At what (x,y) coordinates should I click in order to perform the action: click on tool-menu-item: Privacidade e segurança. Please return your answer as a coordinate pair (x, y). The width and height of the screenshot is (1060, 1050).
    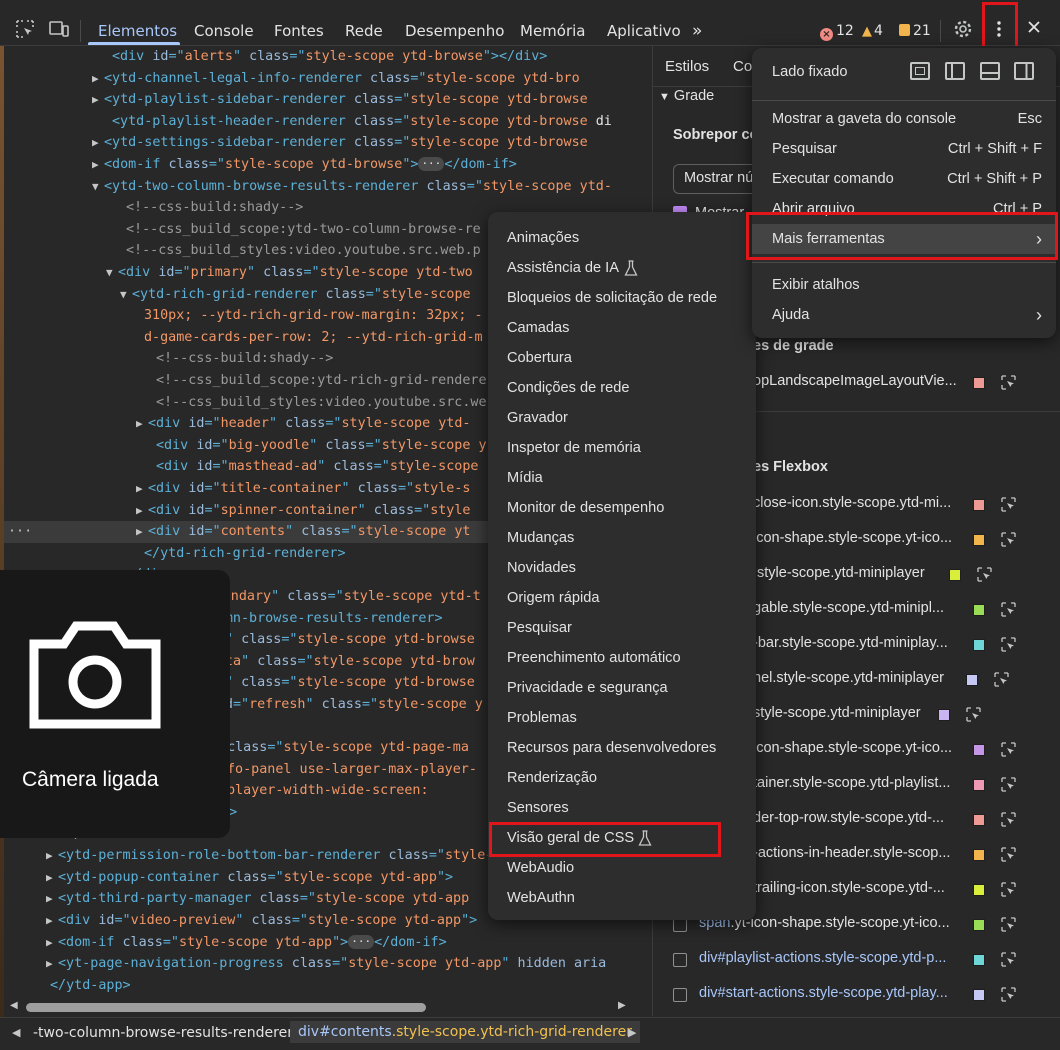
    Looking at the image, I should click on (622, 688).